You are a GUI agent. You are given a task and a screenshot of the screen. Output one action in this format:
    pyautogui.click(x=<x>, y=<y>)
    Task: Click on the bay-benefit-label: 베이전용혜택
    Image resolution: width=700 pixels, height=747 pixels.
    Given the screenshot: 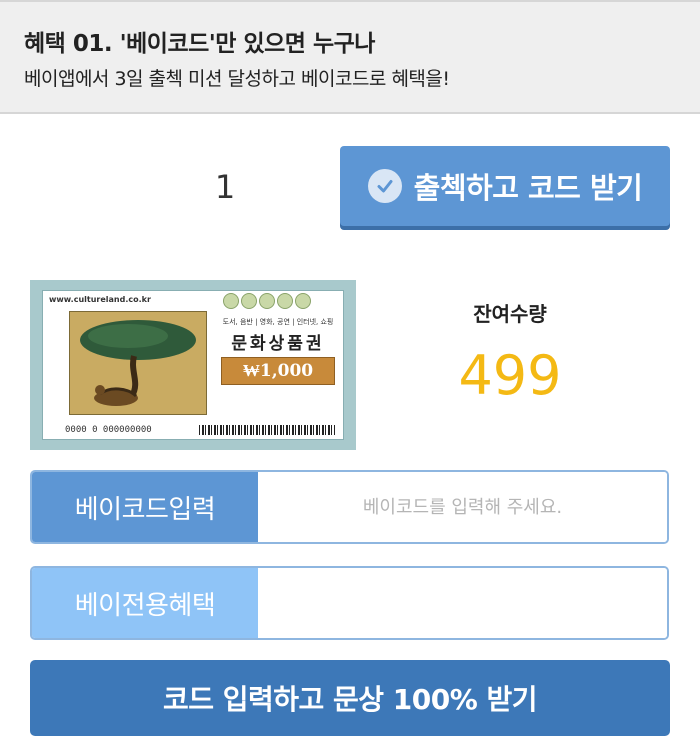 What is the action you would take?
    pyautogui.click(x=145, y=603)
    